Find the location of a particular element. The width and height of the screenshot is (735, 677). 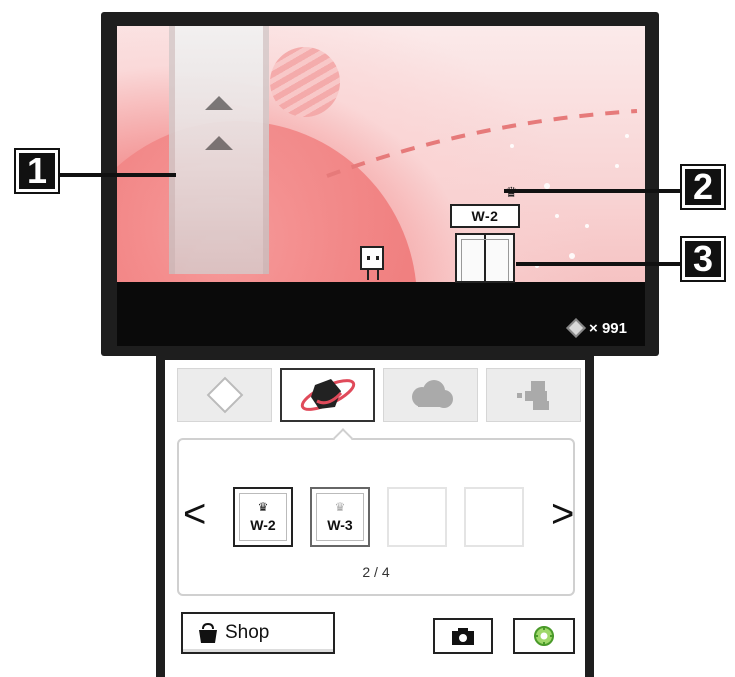

settings-button is located at coordinates (544, 636).